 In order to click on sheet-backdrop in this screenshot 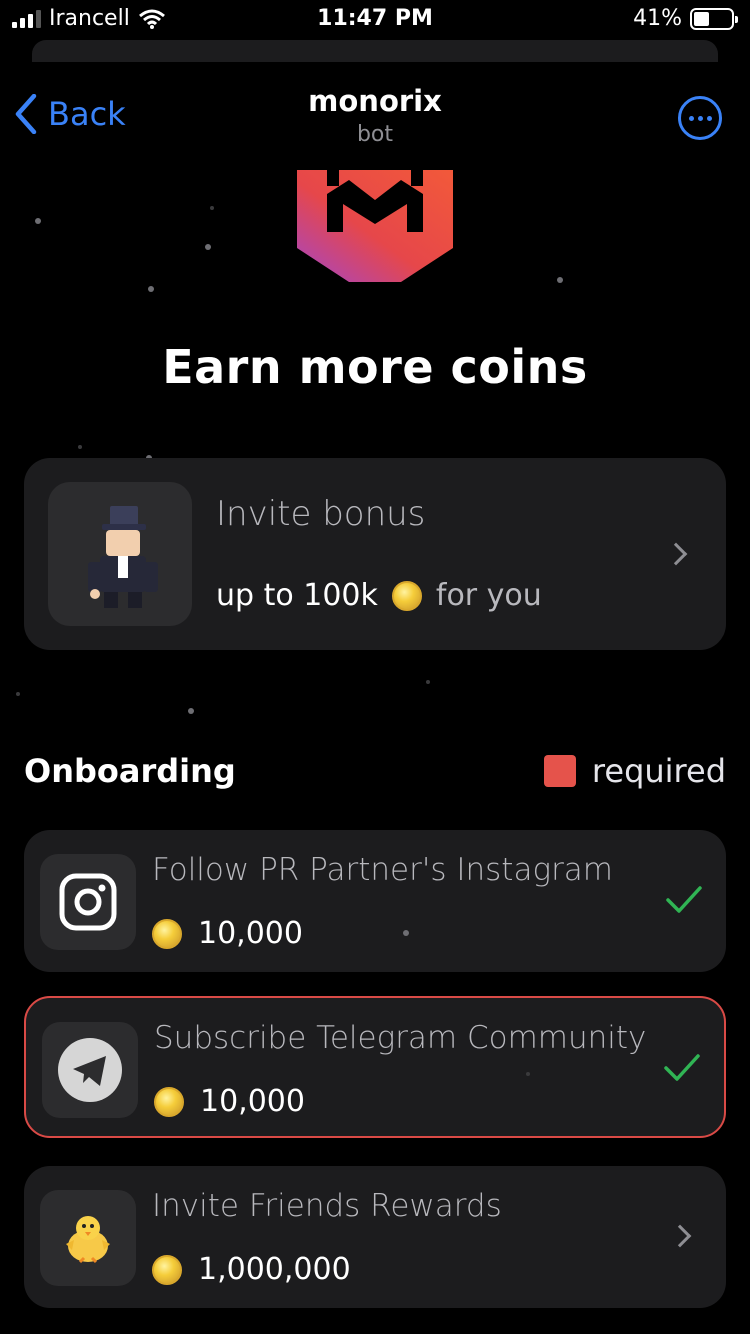, I will do `click(375, 51)`.